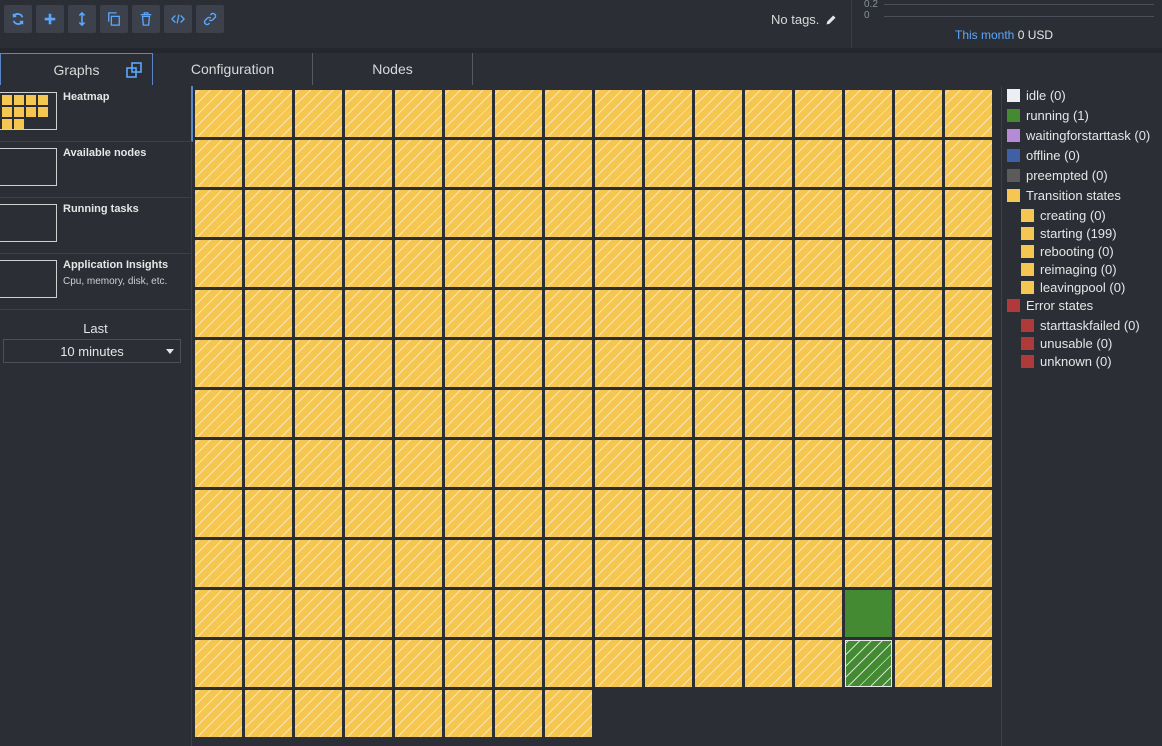 The height and width of the screenshot is (746, 1162). What do you see at coordinates (1067, 251) in the screenshot?
I see `legend-item: rebooting (0)` at bounding box center [1067, 251].